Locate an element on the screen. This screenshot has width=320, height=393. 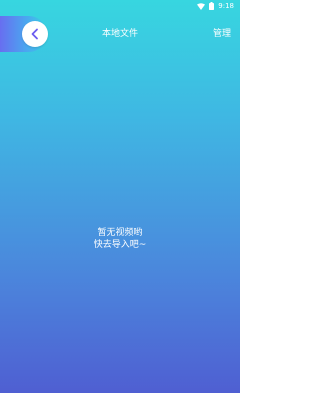
wifi-icon is located at coordinates (201, 6).